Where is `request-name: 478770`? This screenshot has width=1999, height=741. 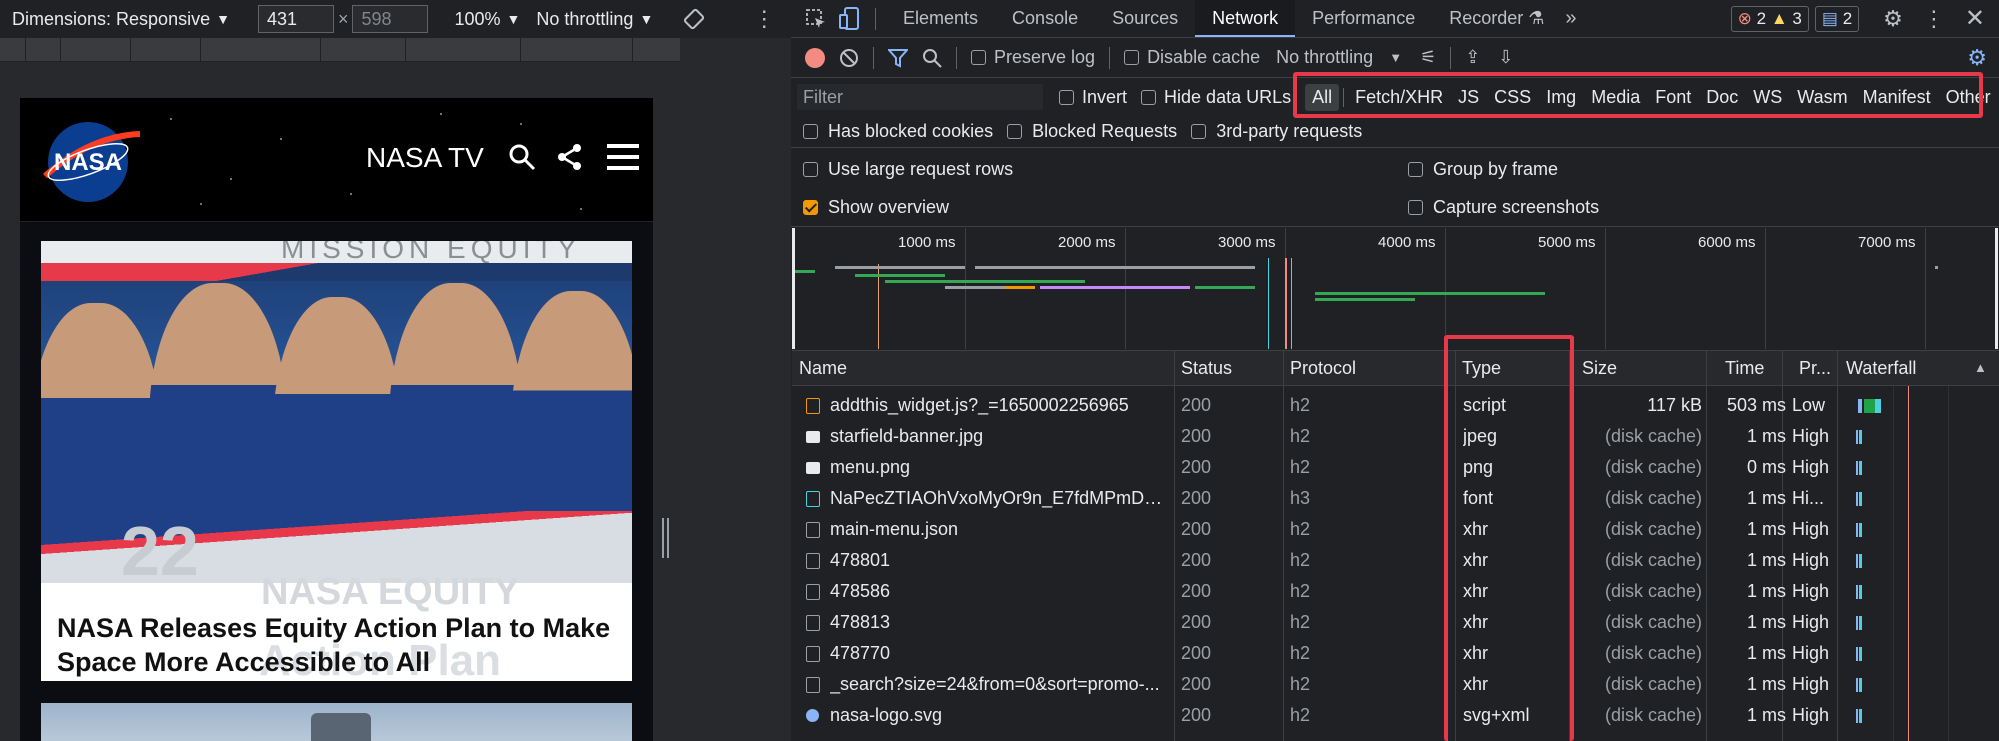 request-name: 478770 is located at coordinates (997, 653).